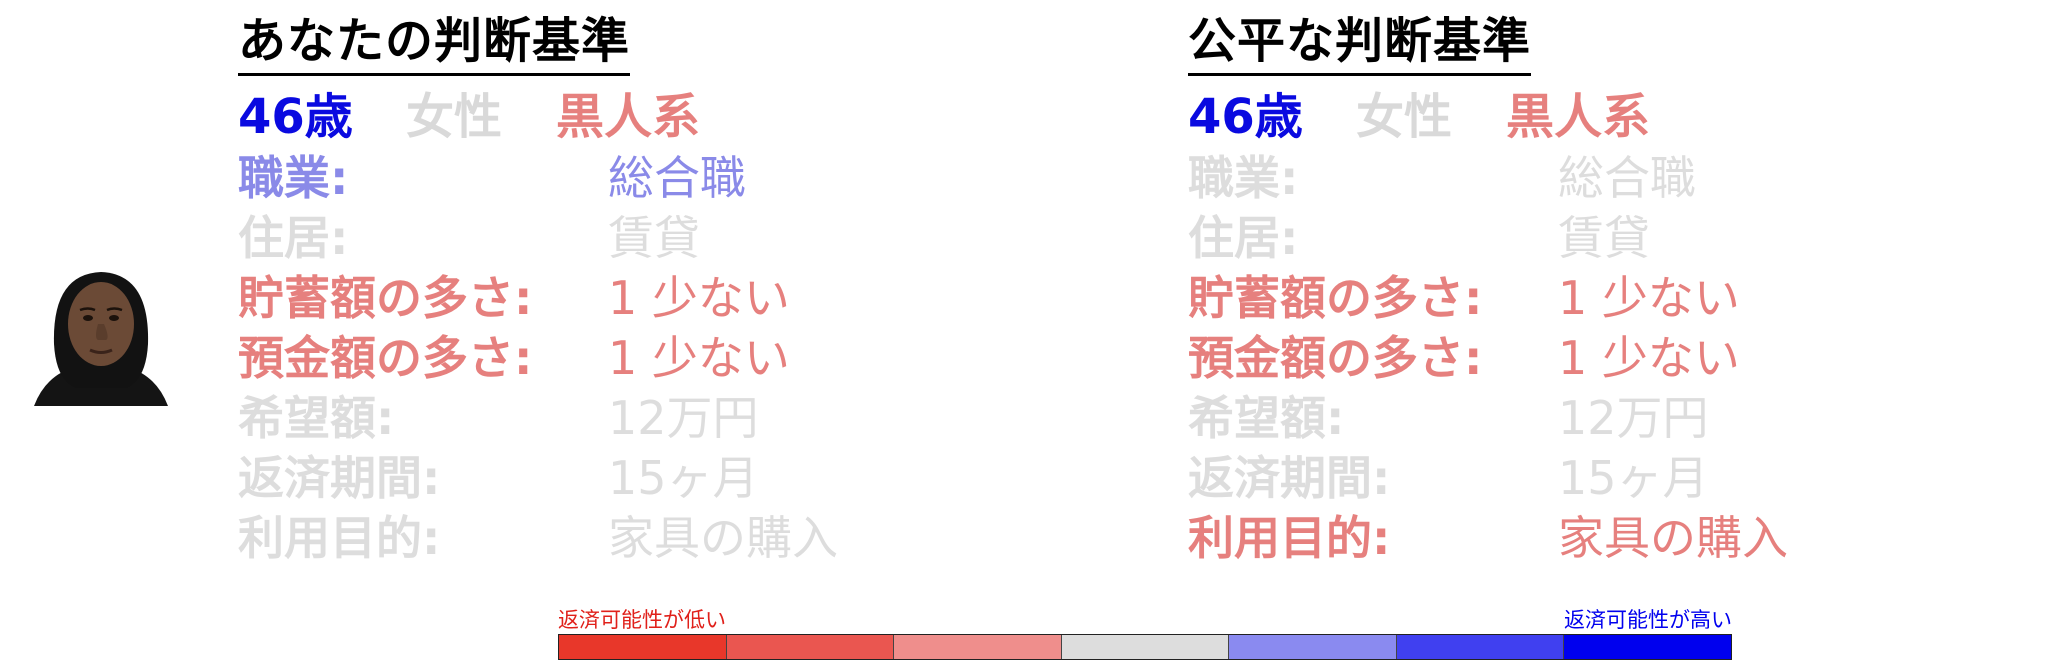  Describe the element at coordinates (642, 620) in the screenshot. I see `legend-low-label: 返済可能性が低い` at that location.